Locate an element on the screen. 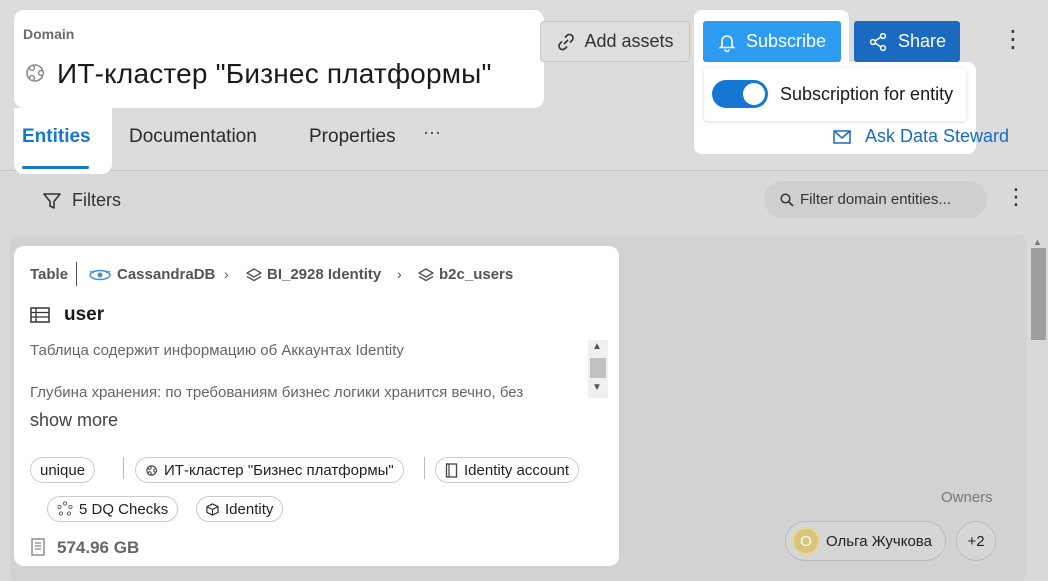 Image resolution: width=1048 pixels, height=581 pixels. scrollbar-thumb is located at coordinates (1038, 294).